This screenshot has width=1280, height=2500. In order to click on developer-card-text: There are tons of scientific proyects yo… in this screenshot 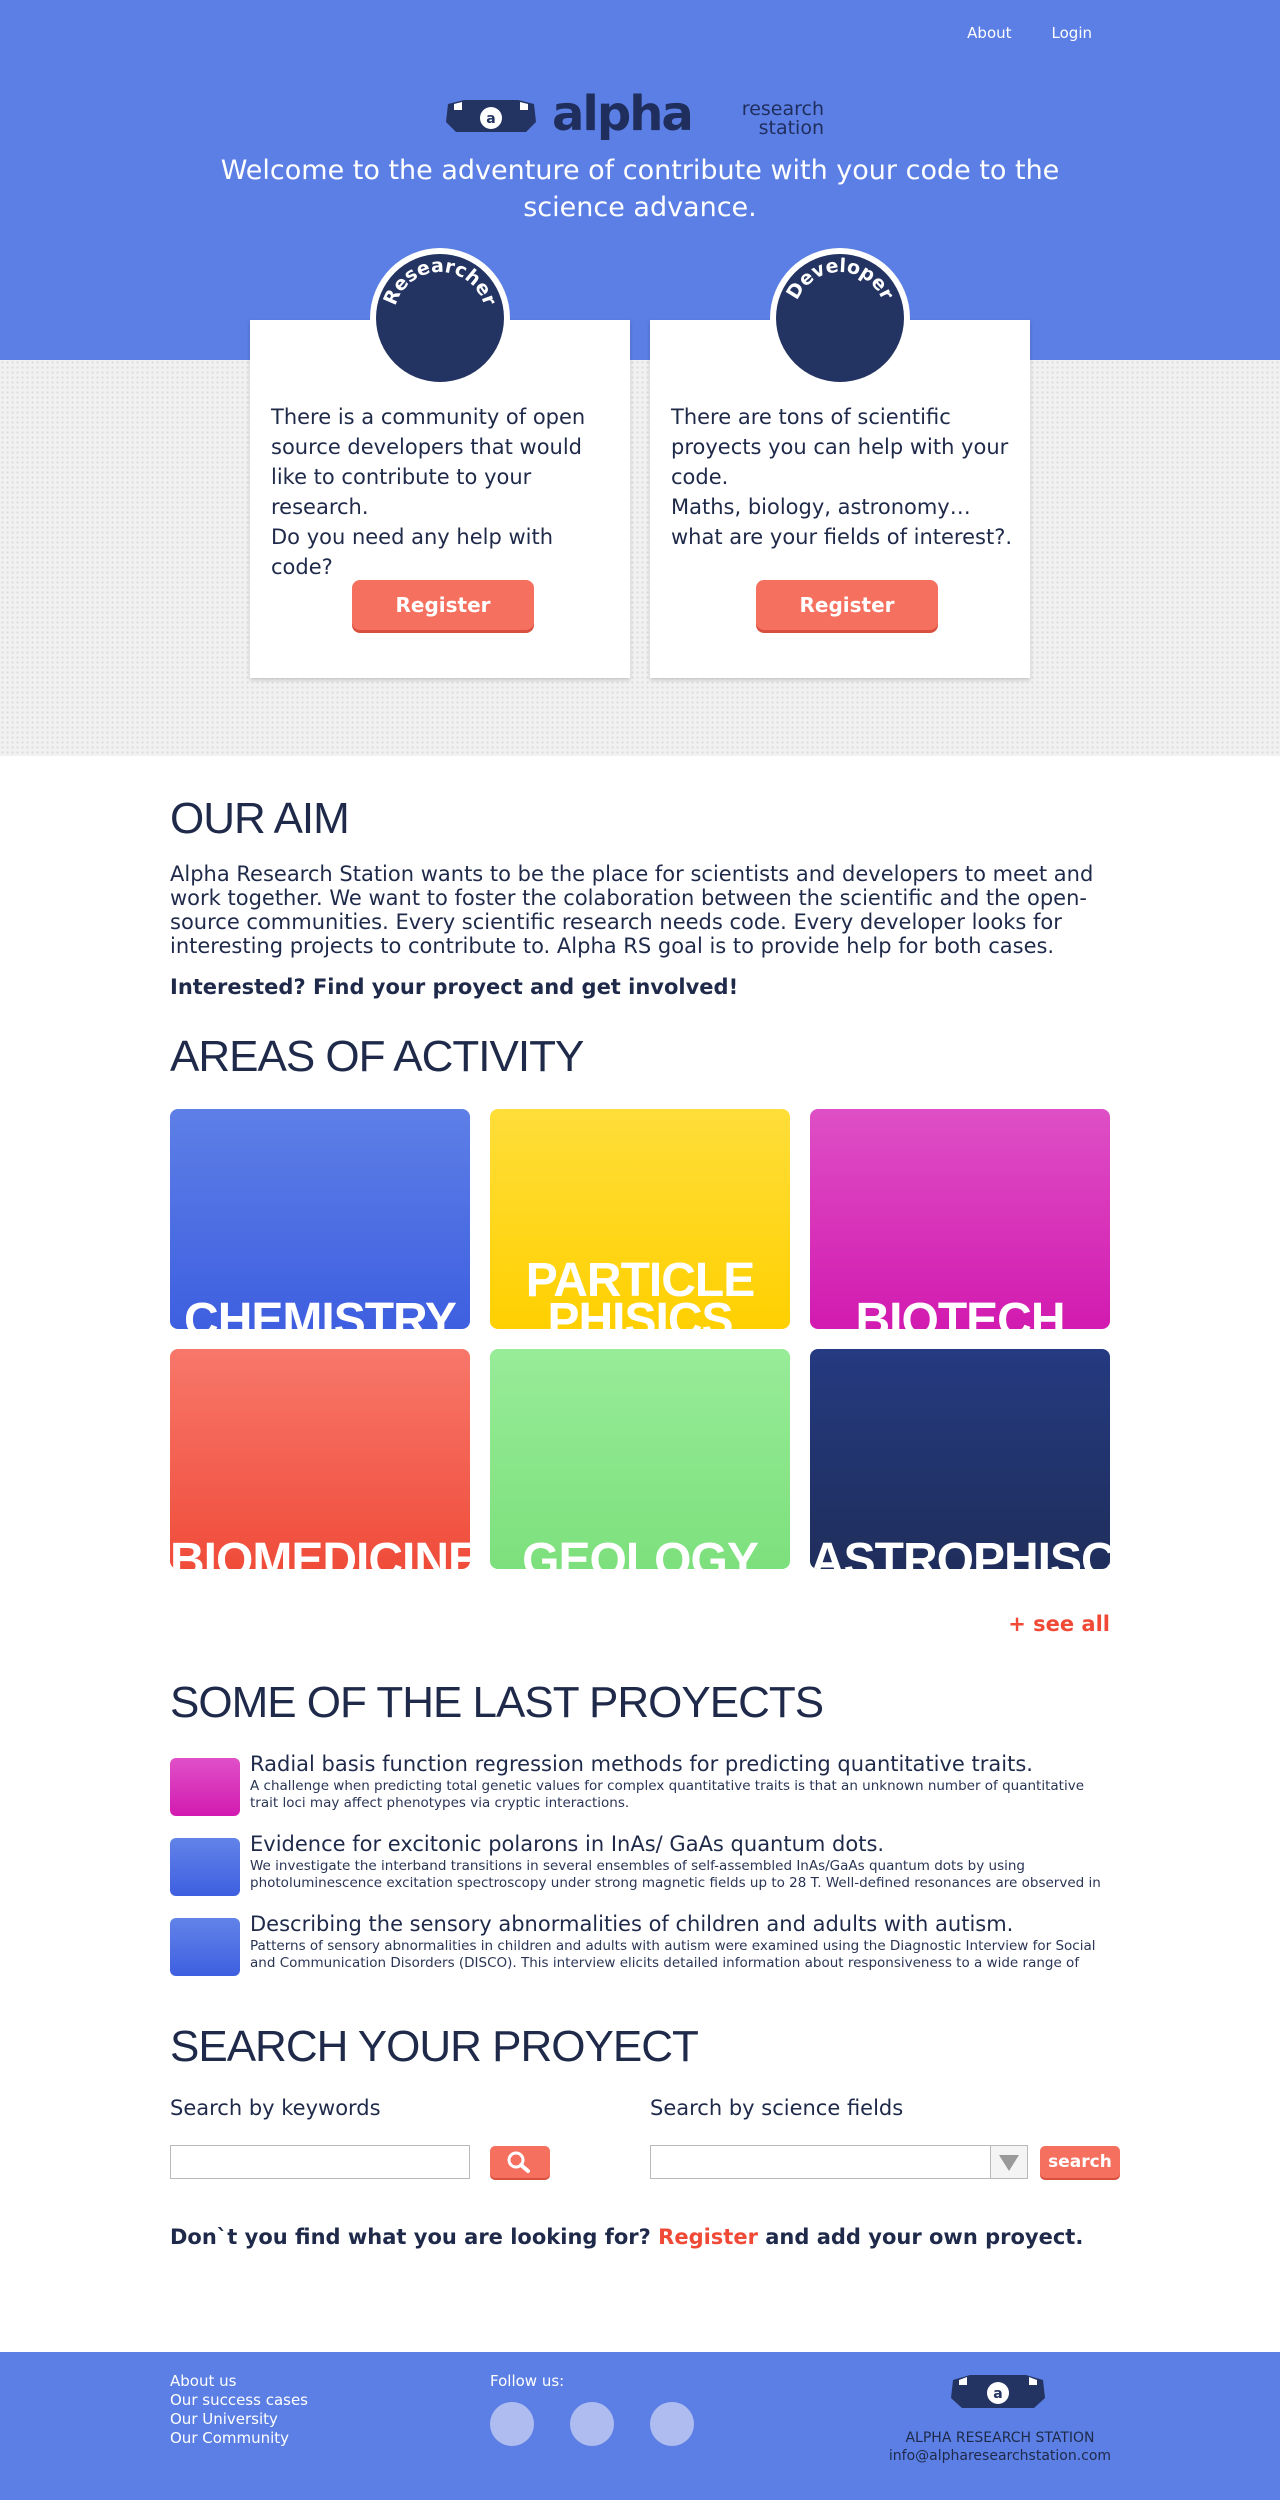, I will do `click(842, 477)`.